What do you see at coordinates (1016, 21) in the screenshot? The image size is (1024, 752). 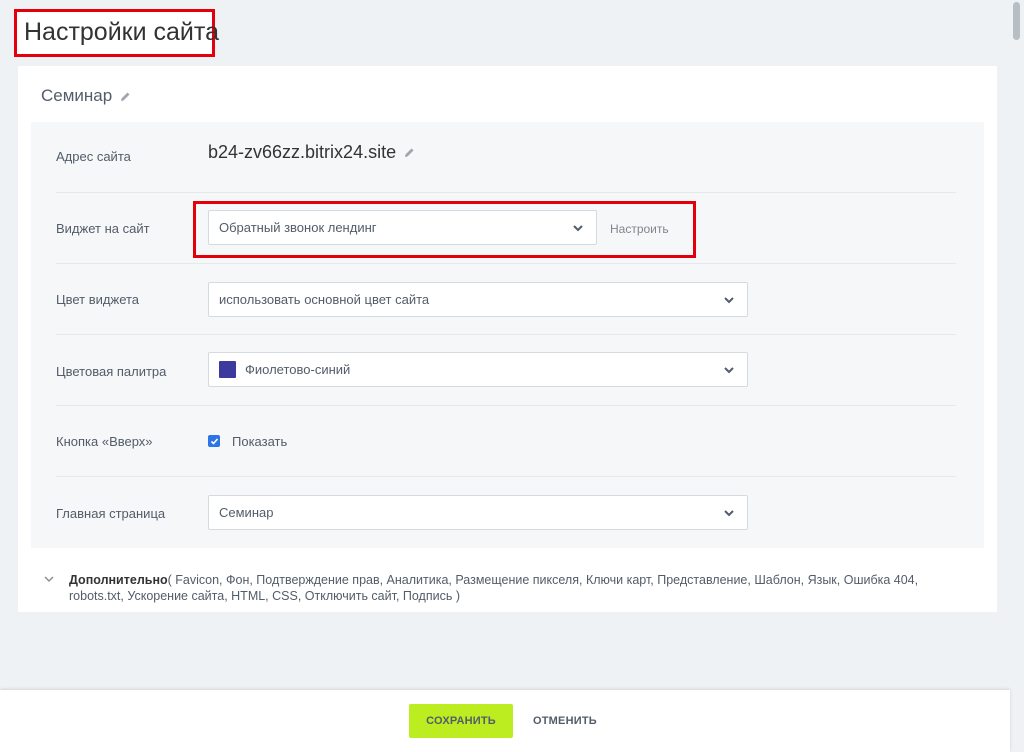 I see `scrollbar-thumb` at bounding box center [1016, 21].